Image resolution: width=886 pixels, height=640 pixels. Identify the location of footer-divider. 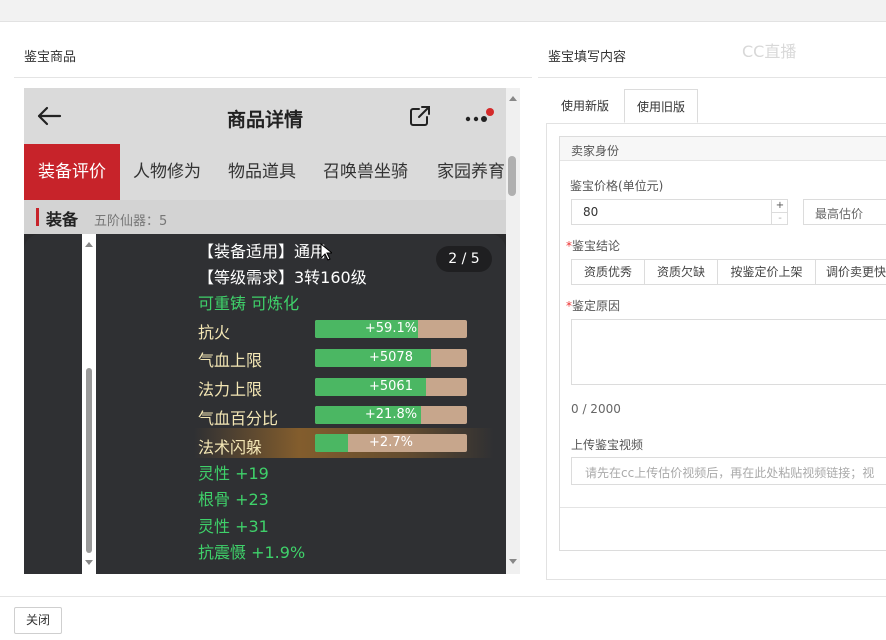
(443, 596).